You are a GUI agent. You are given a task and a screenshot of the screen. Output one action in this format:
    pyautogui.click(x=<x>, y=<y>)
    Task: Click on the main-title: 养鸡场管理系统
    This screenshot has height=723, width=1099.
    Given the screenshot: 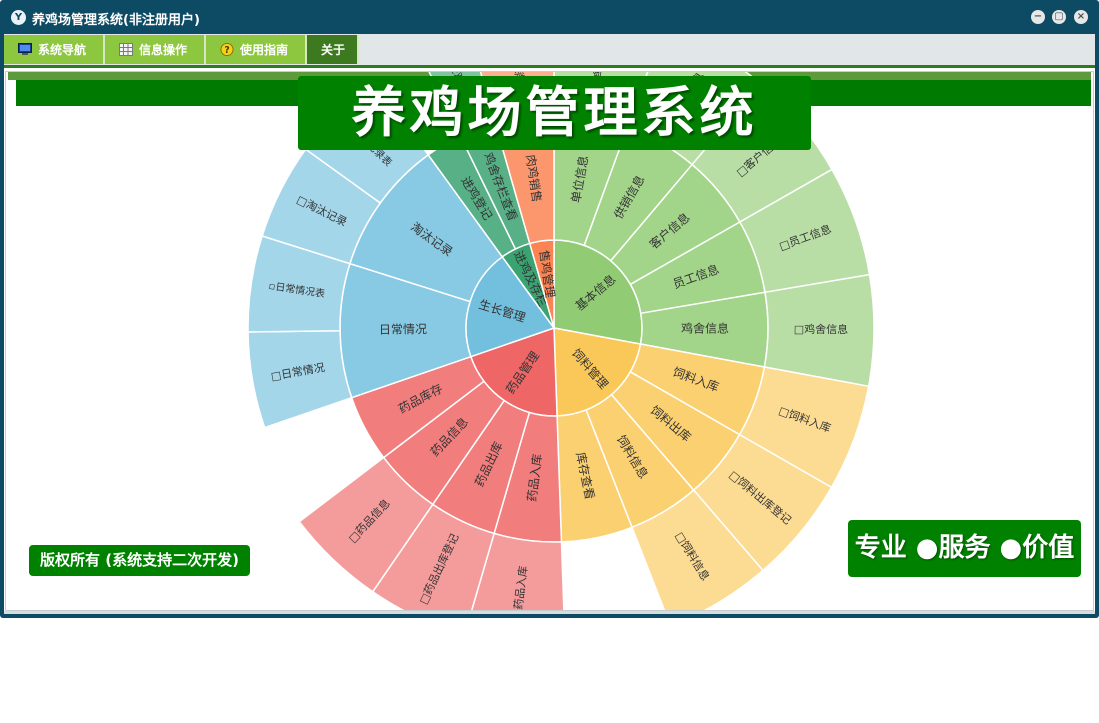 What is the action you would take?
    pyautogui.click(x=554, y=113)
    